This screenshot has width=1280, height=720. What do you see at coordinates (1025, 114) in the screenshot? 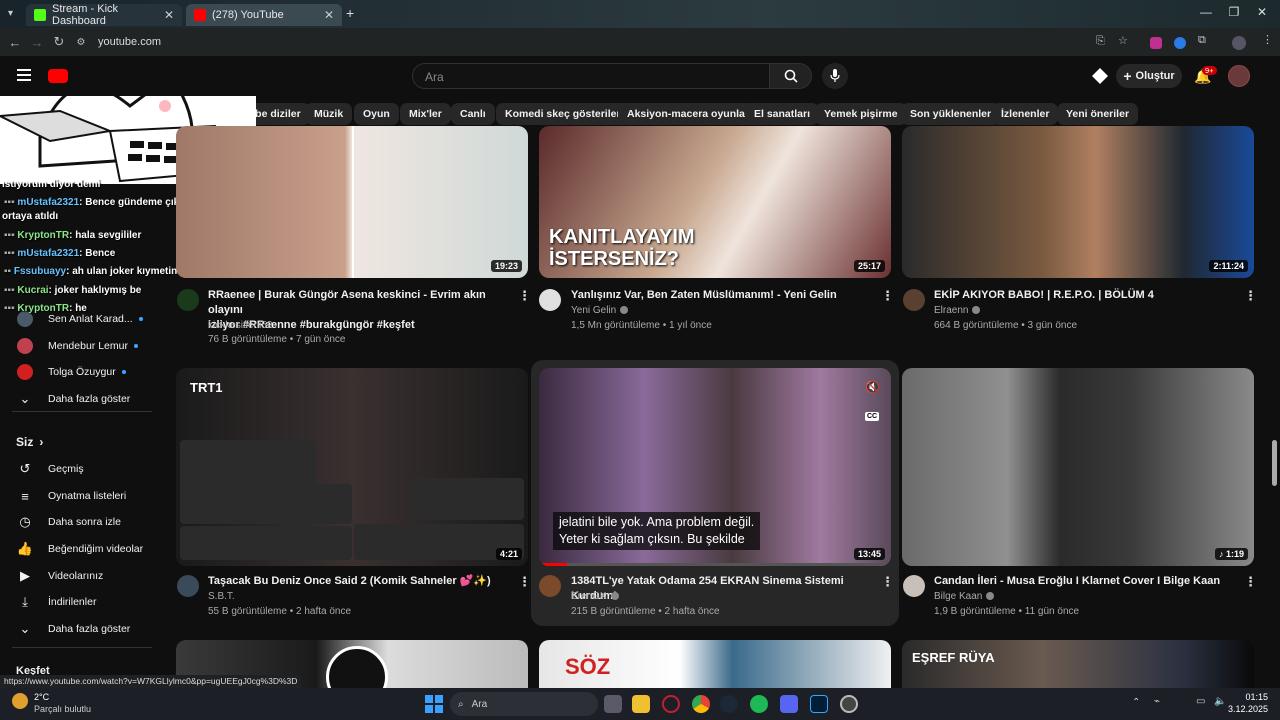
I see `chip: İzlenenler` at bounding box center [1025, 114].